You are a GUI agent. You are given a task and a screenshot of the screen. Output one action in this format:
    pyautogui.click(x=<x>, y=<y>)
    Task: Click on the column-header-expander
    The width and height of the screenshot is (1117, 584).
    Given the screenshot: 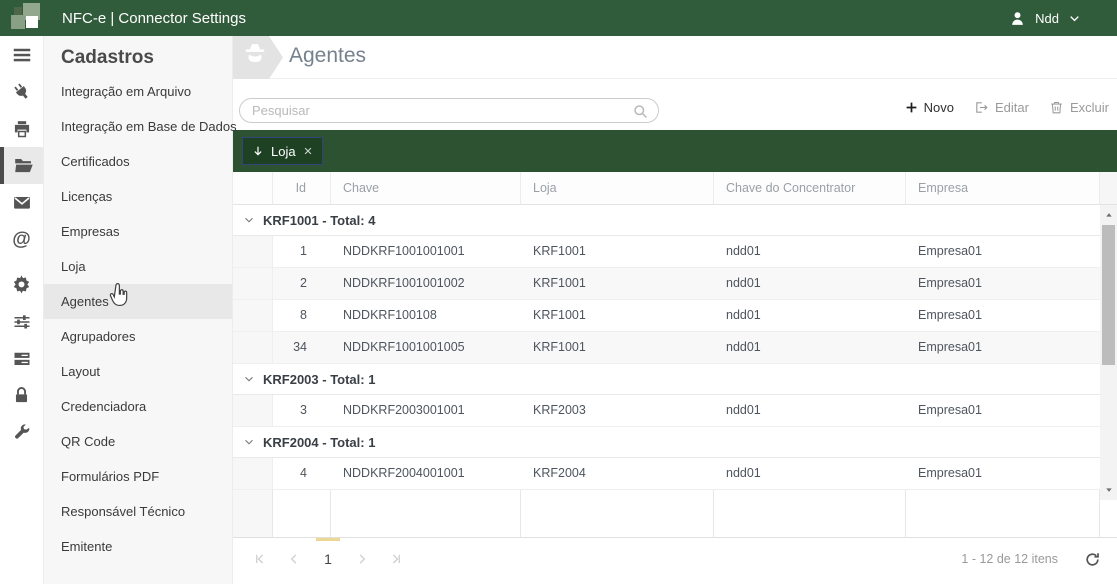 What is the action you would take?
    pyautogui.click(x=253, y=188)
    